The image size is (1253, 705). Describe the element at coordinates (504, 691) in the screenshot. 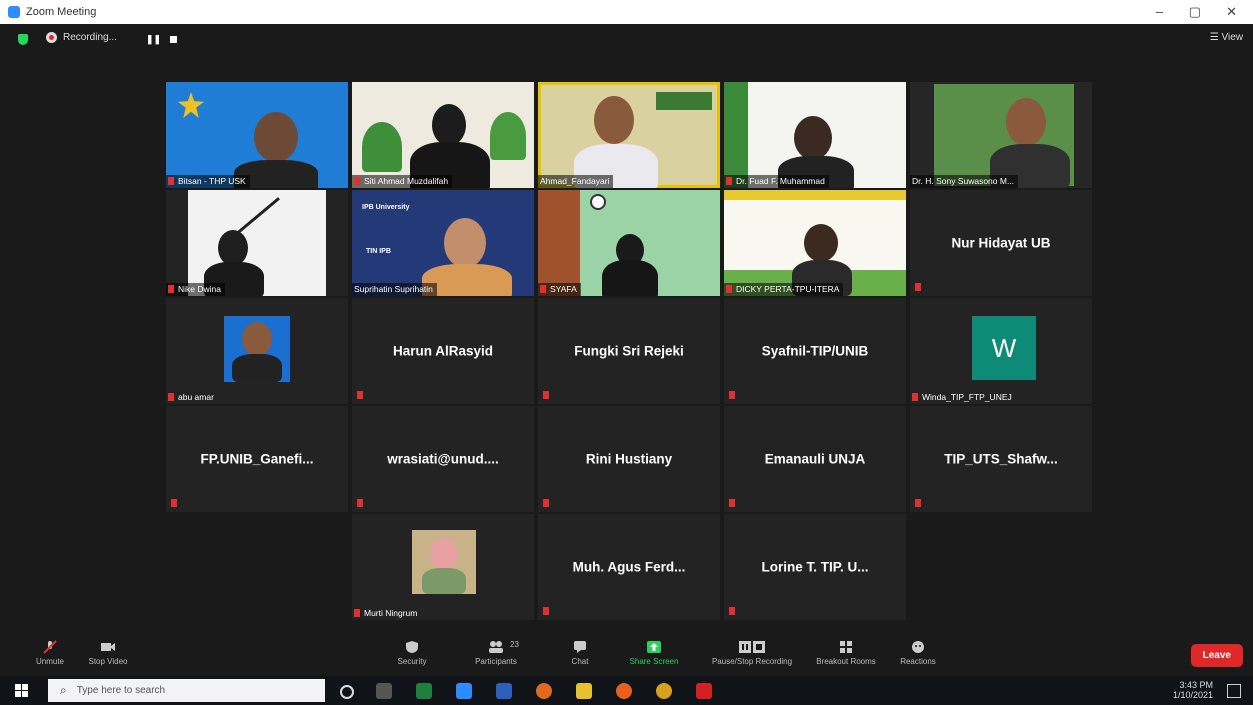

I see `word-icon` at that location.